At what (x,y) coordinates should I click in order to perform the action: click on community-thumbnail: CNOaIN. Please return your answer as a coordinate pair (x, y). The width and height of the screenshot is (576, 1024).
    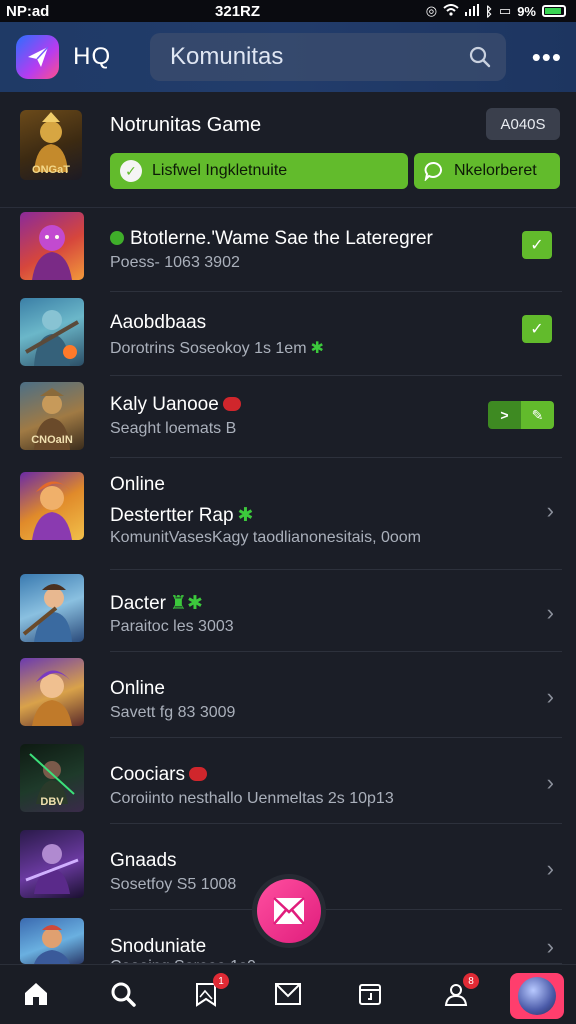
    Looking at the image, I should click on (52, 416).